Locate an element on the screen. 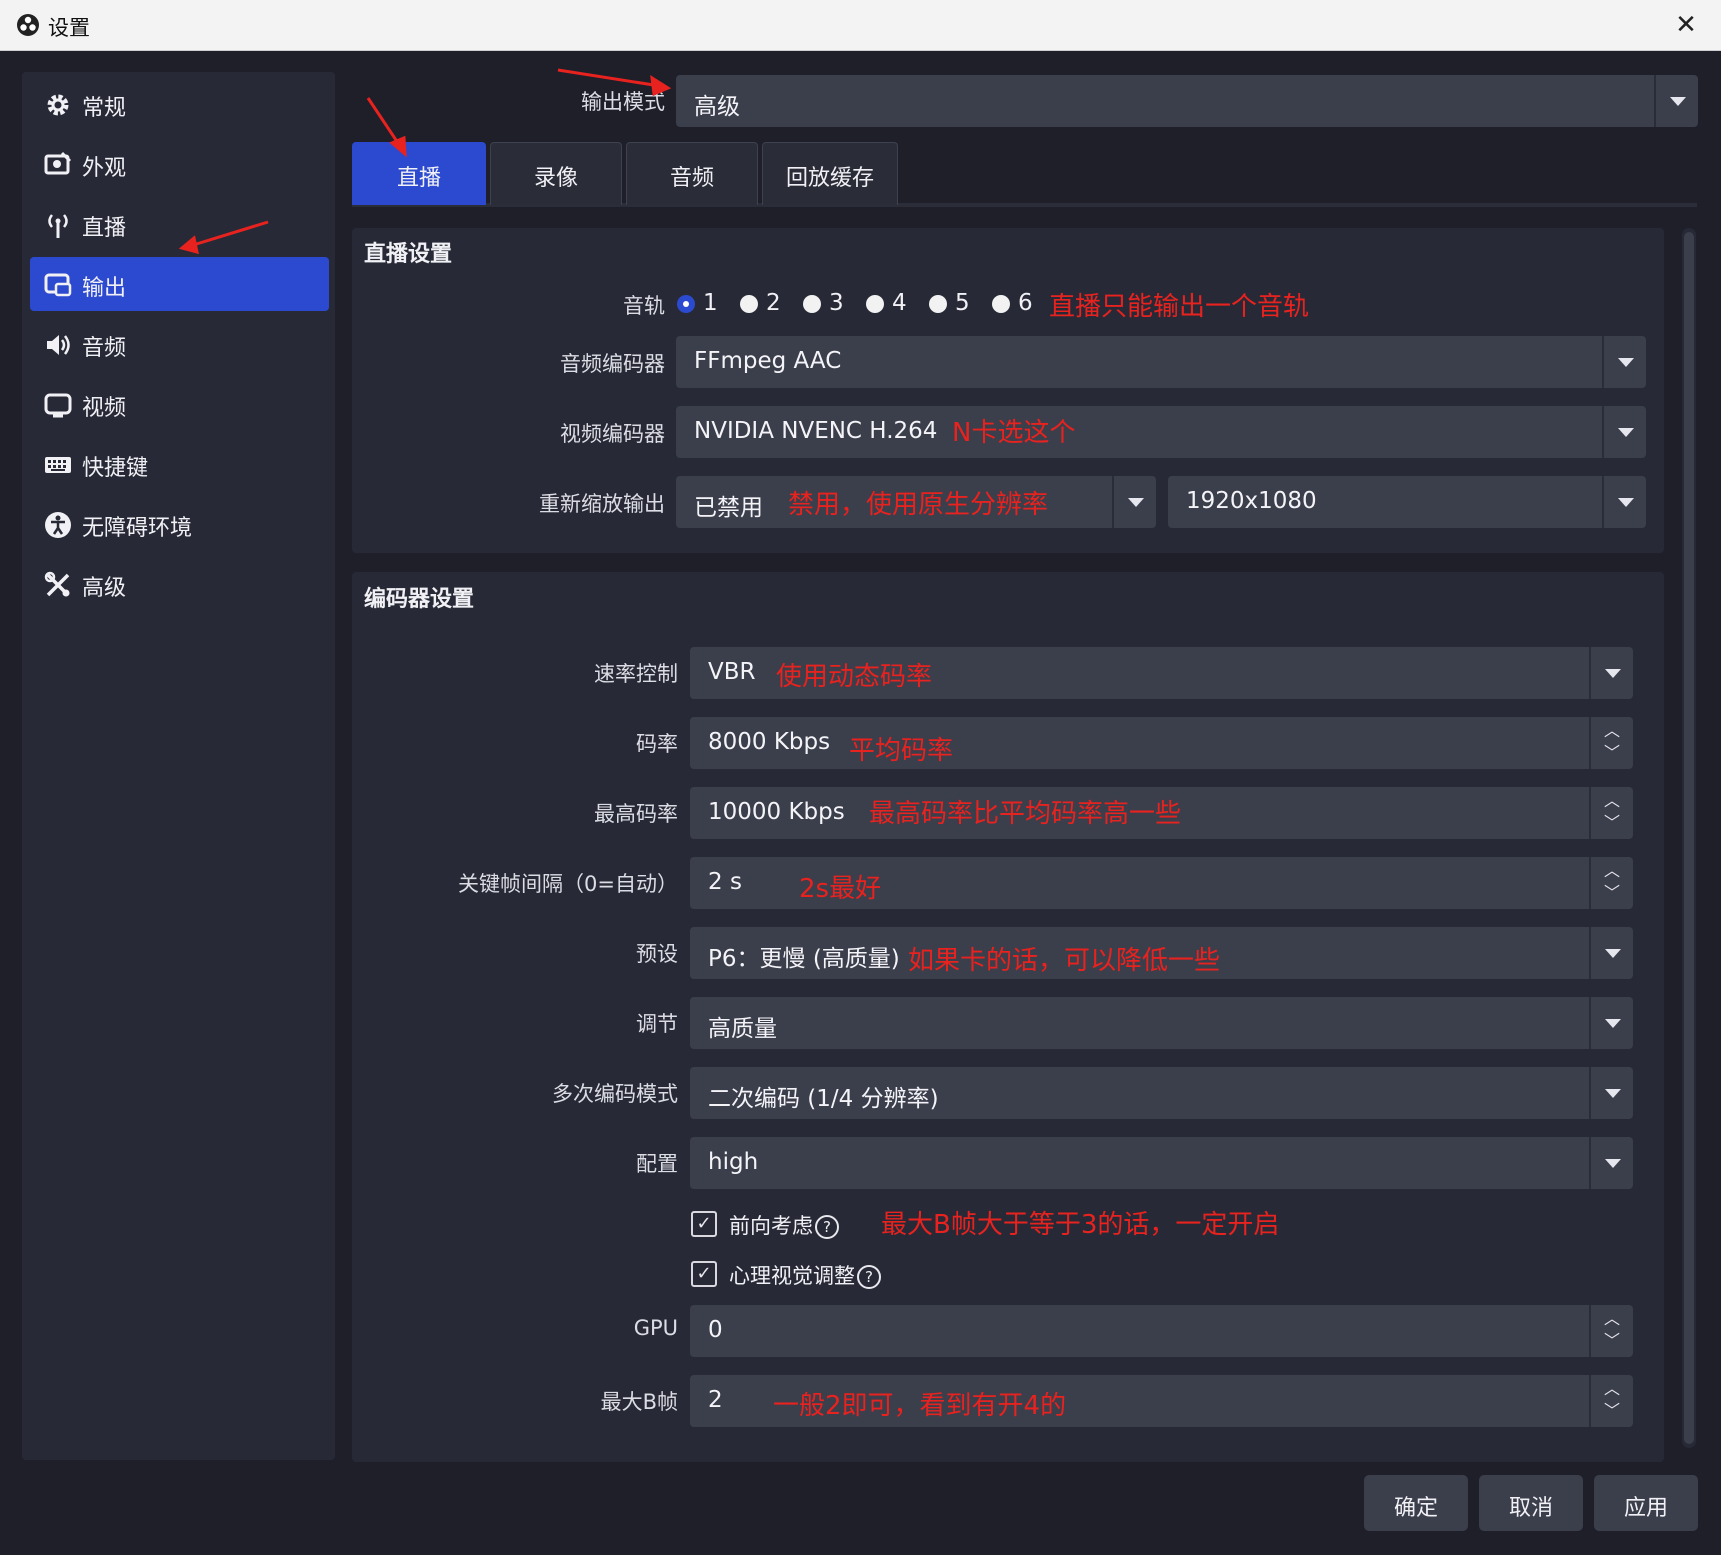 The image size is (1721, 1555). tab-label: 直播 is located at coordinates (418, 178).